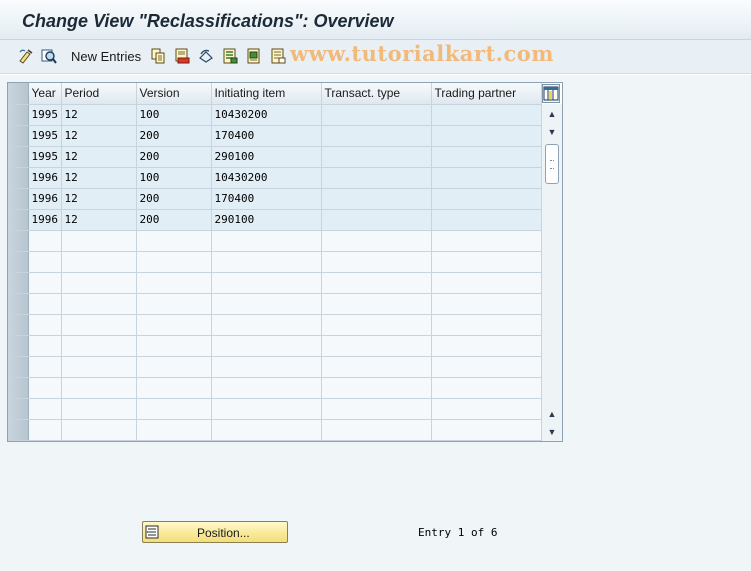  What do you see at coordinates (275, 178) in the screenshot?
I see `table-row: 1996 12 100 10430200` at bounding box center [275, 178].